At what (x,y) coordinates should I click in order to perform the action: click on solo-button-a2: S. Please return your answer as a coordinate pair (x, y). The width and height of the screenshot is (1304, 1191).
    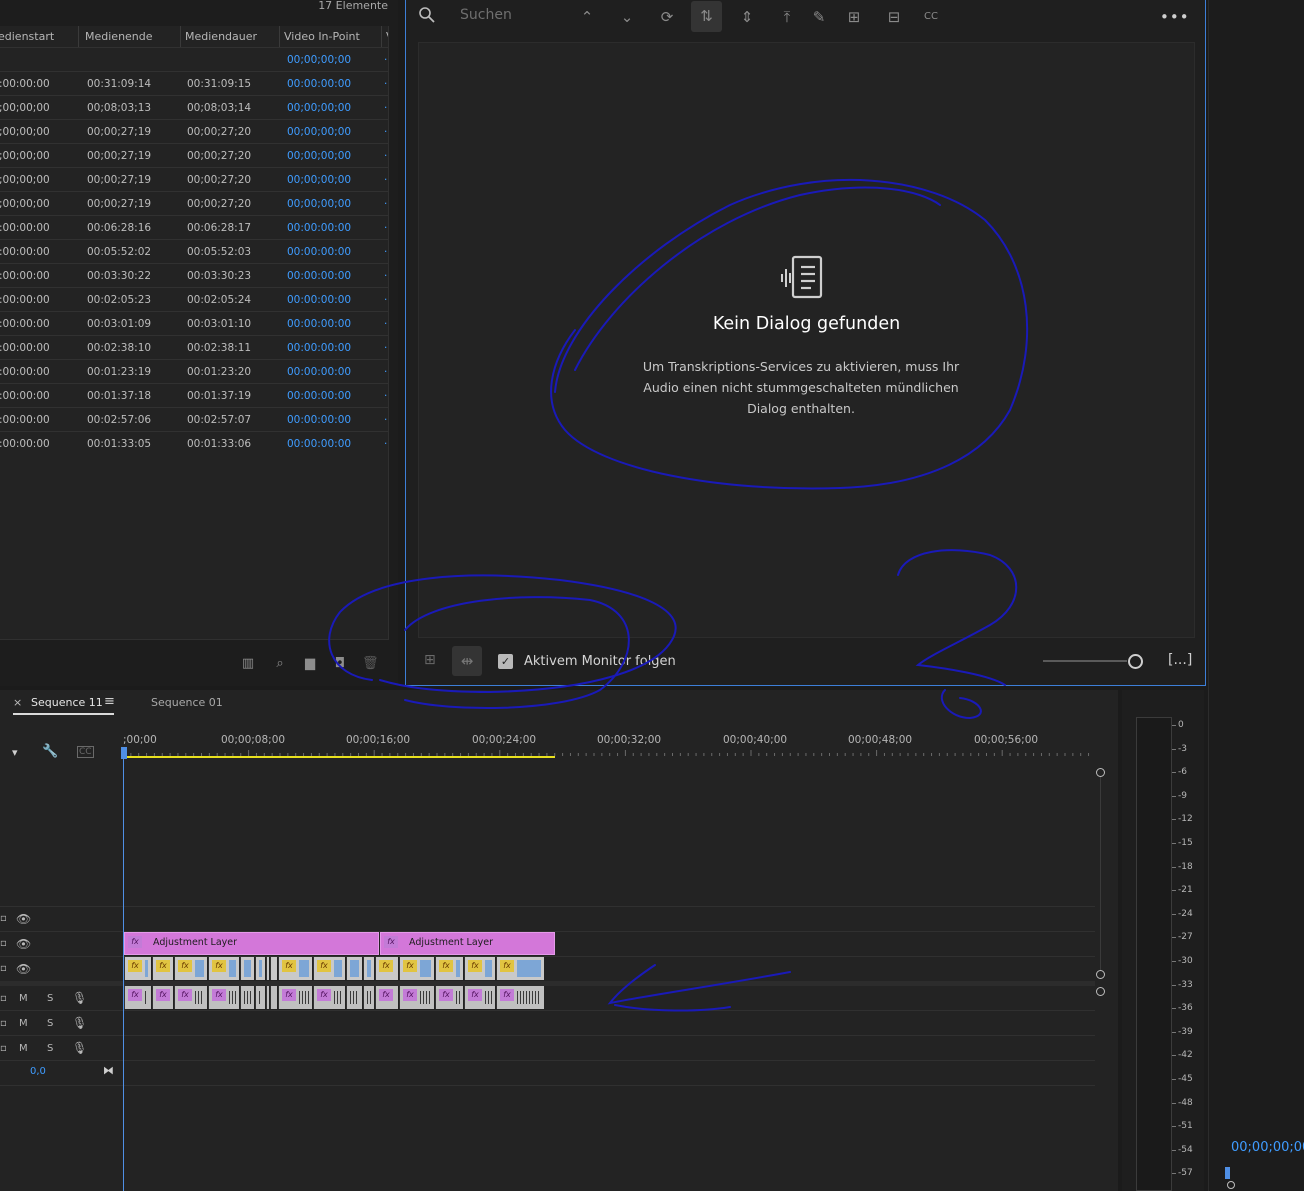
    Looking at the image, I should click on (50, 1023).